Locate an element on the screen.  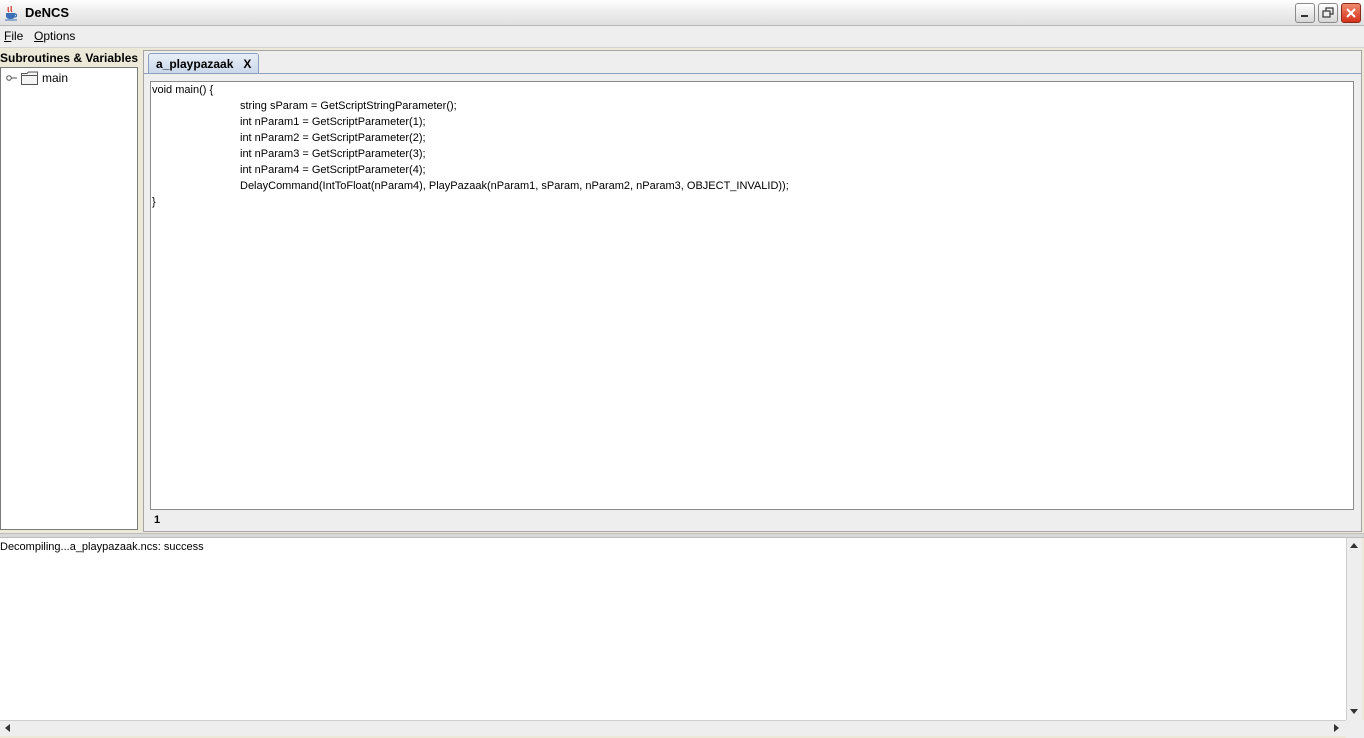
window-title: DeNCS is located at coordinates (47, 12).